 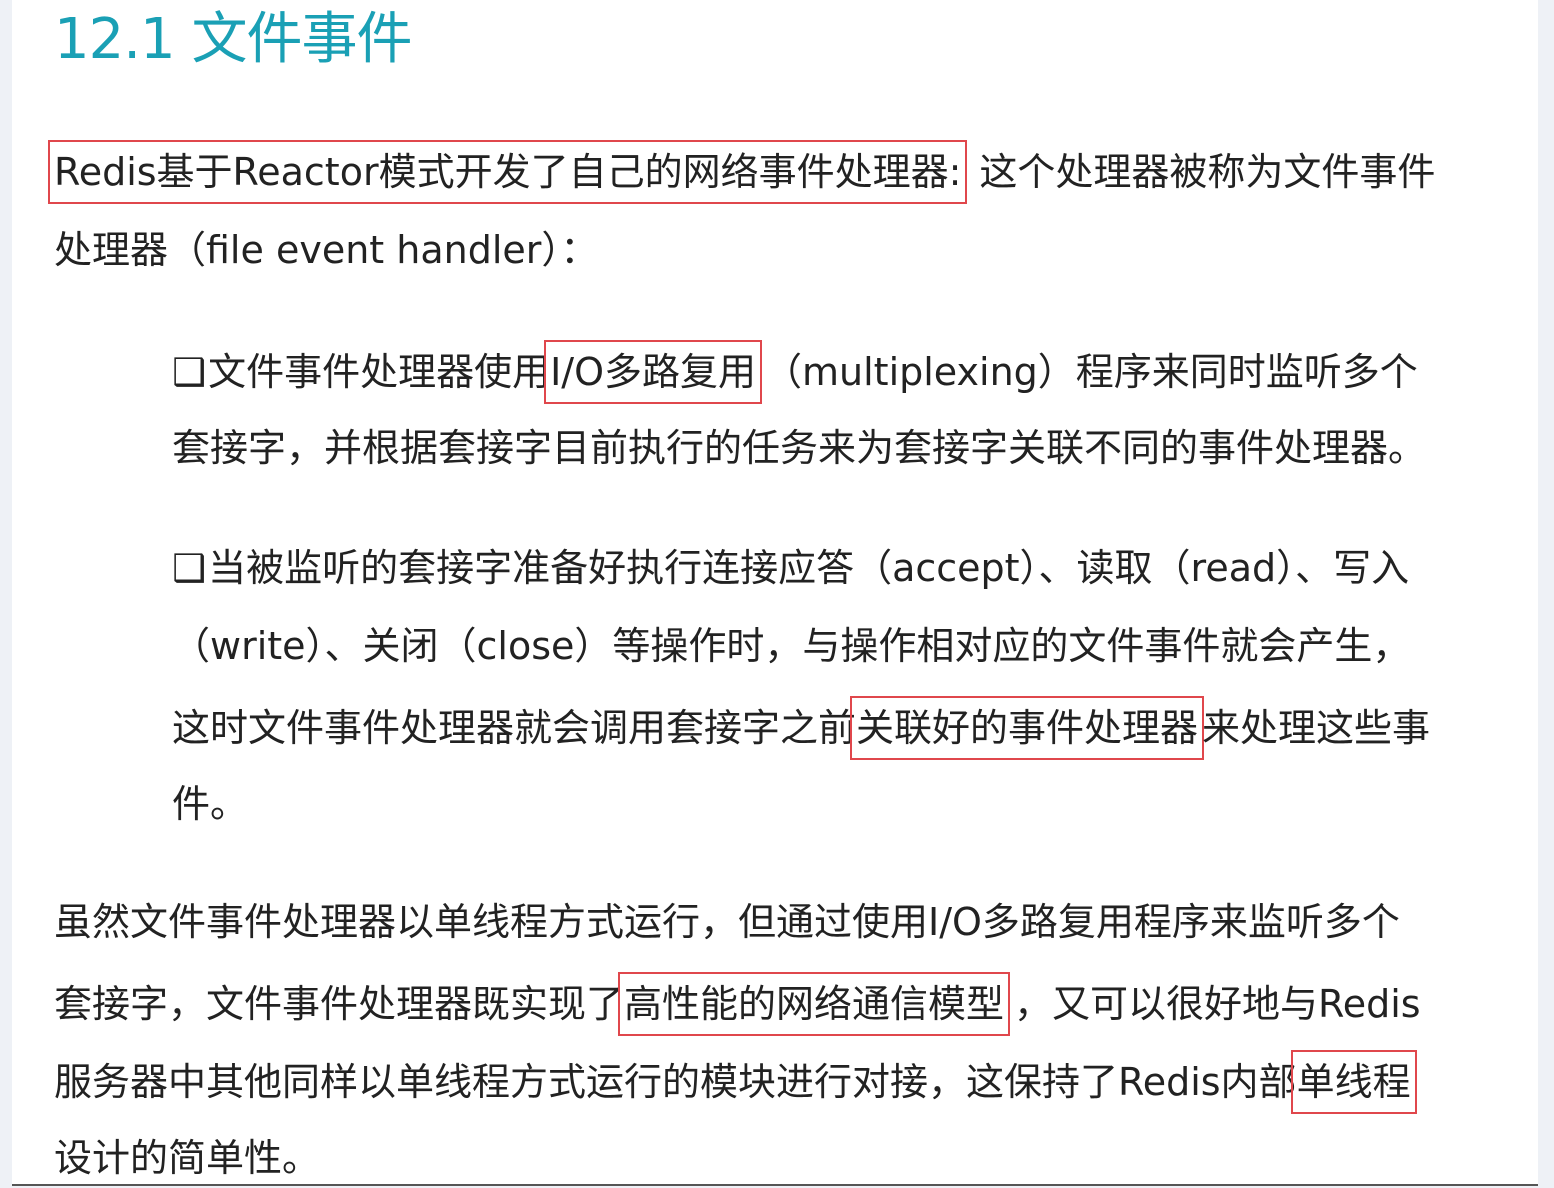 I want to click on bullet2-line4: 件。, so click(x=210, y=804).